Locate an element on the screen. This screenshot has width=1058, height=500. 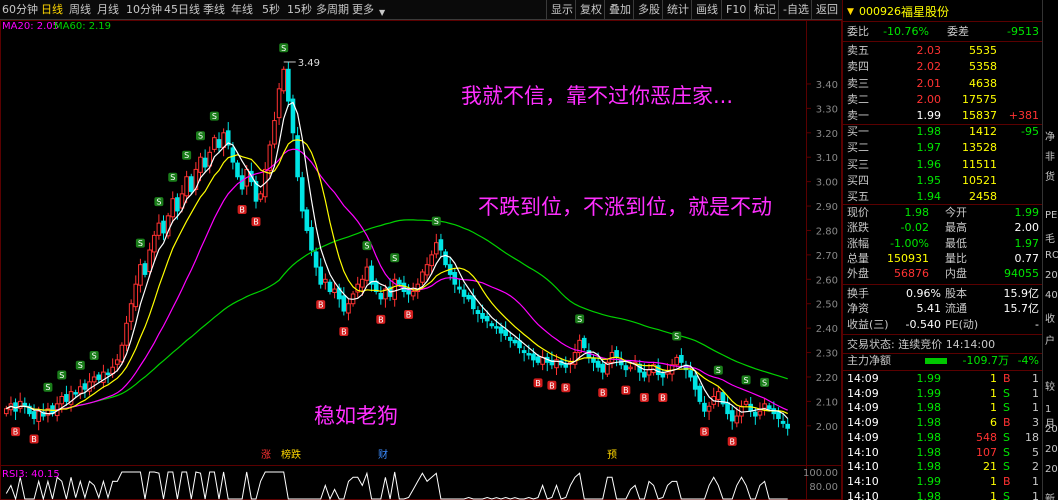
tick-volume: 1 is located at coordinates (993, 393).